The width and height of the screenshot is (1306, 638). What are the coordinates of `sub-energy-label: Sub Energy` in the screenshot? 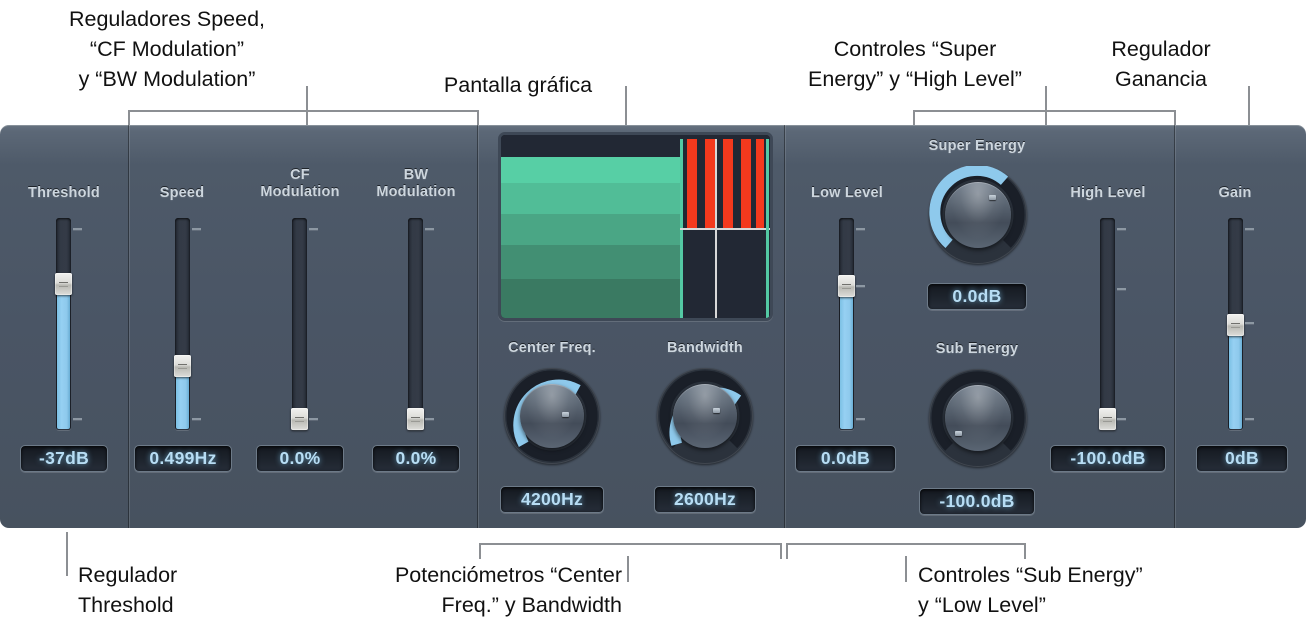 It's located at (977, 349).